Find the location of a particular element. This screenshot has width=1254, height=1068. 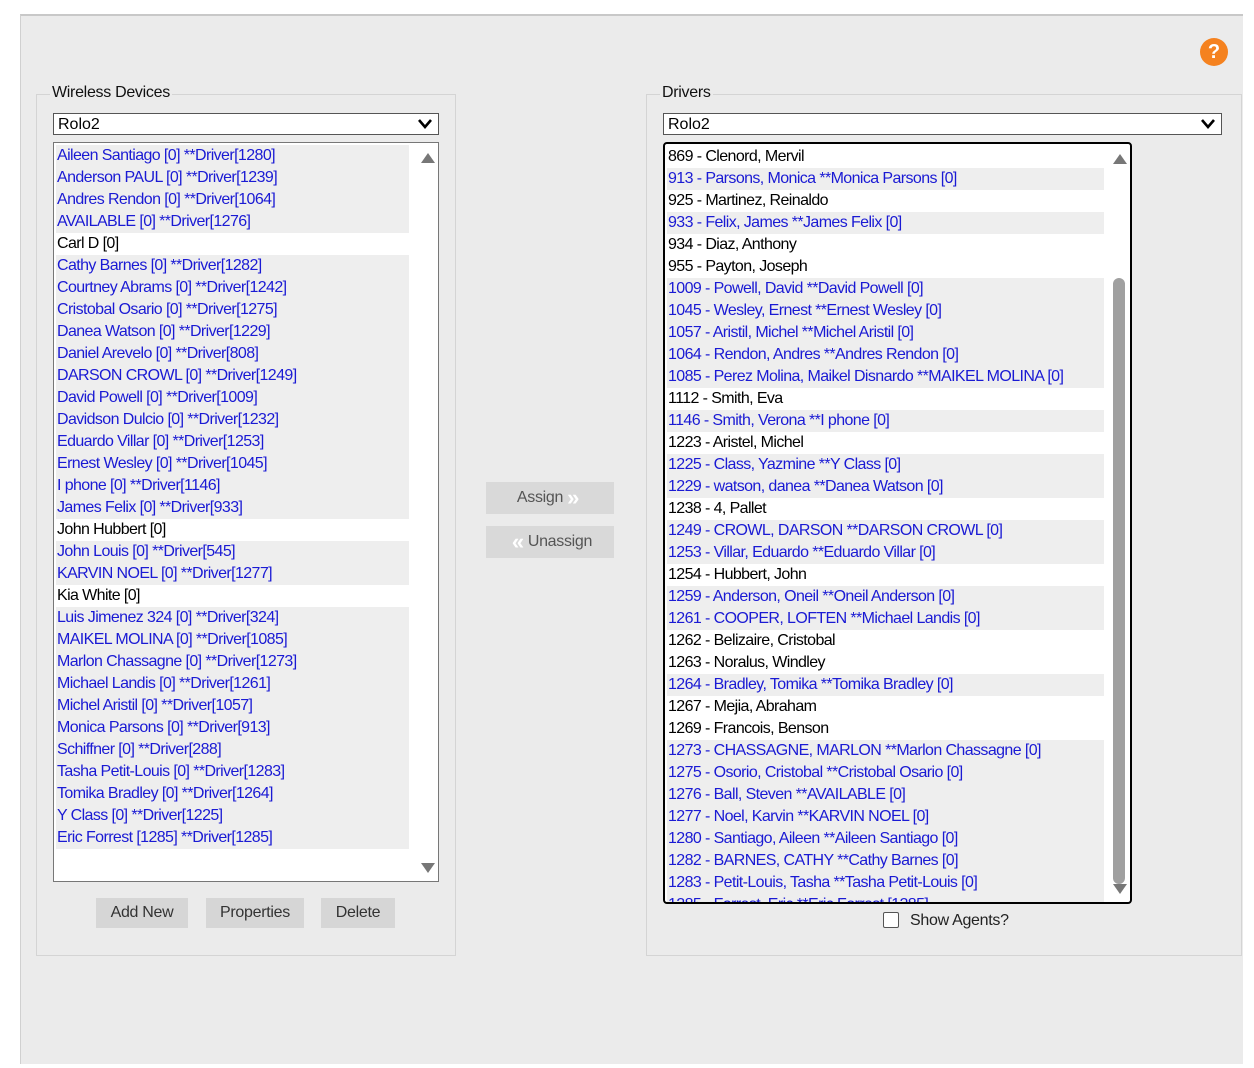

list-item: 934 - Diaz, Anthony is located at coordinates (885, 245).